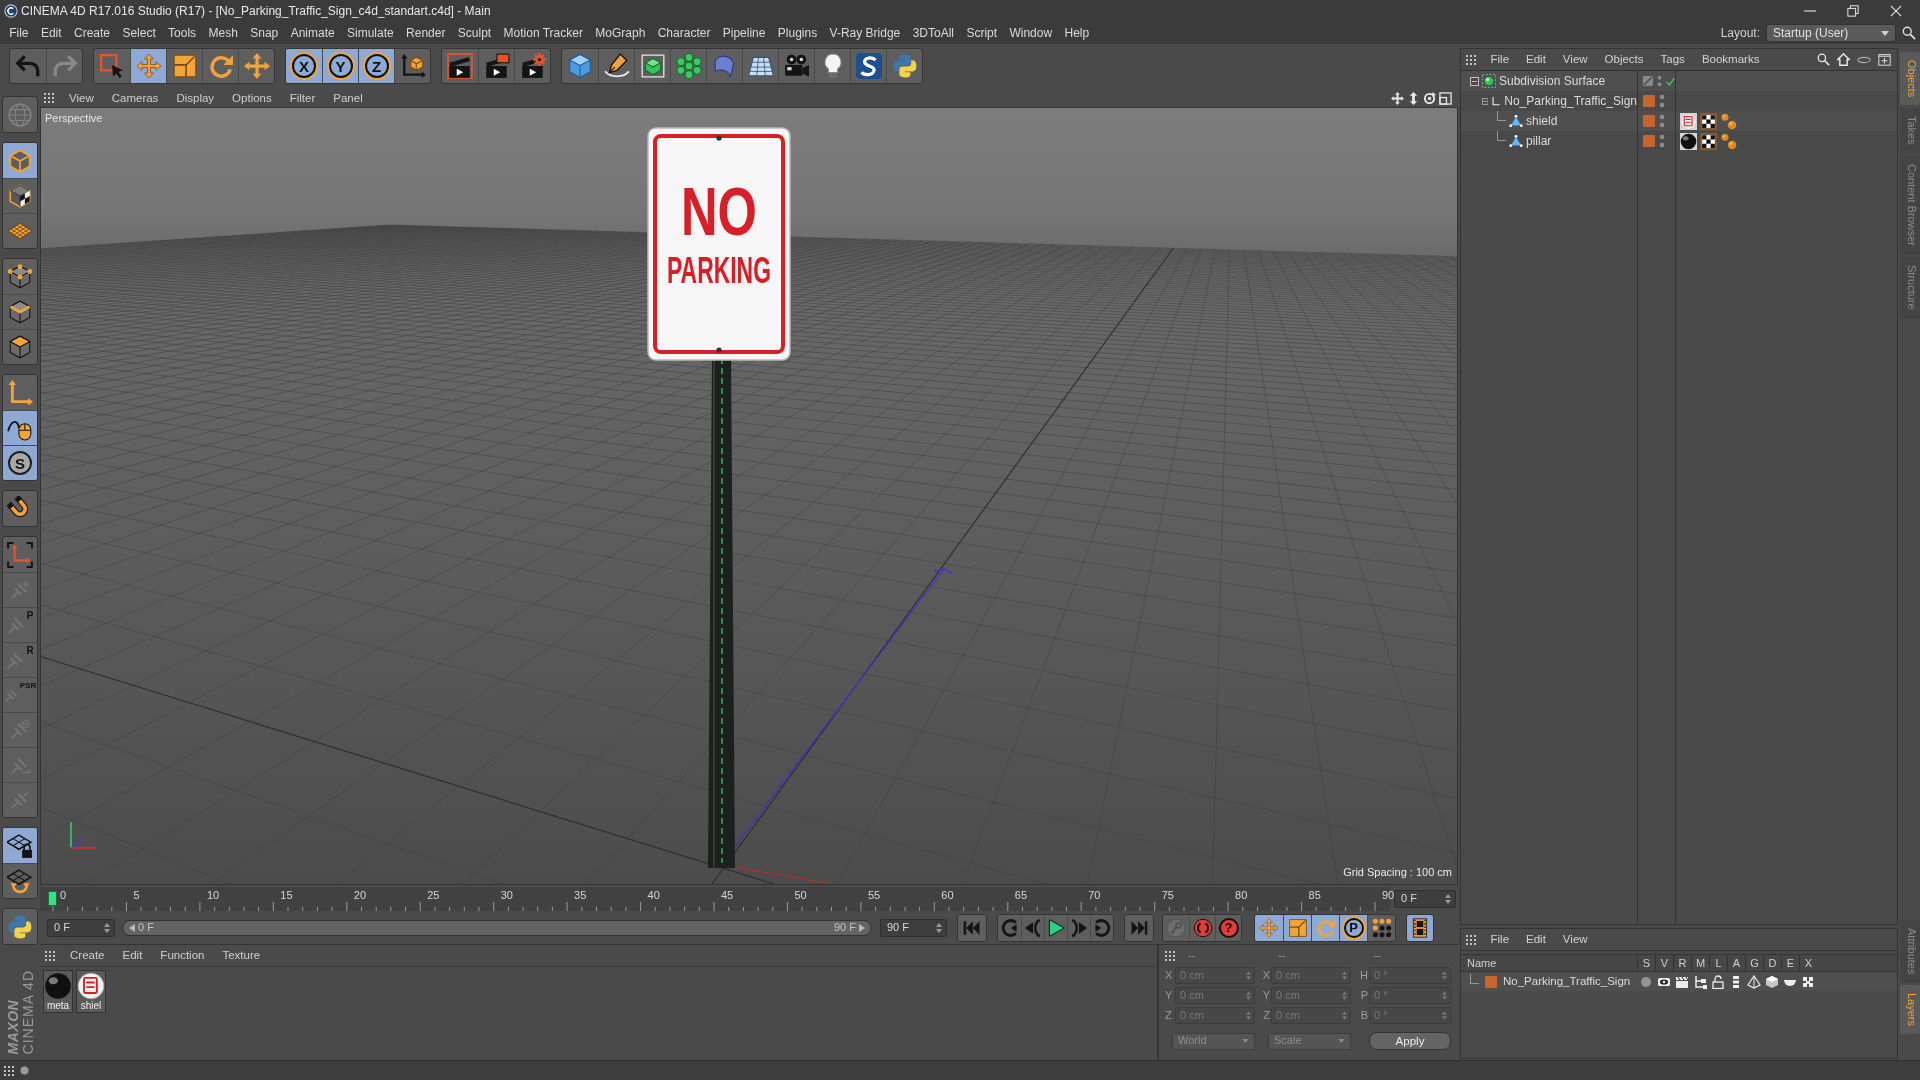 The image size is (1920, 1080). What do you see at coordinates (1297, 927) in the screenshot?
I see `key-scale-button` at bounding box center [1297, 927].